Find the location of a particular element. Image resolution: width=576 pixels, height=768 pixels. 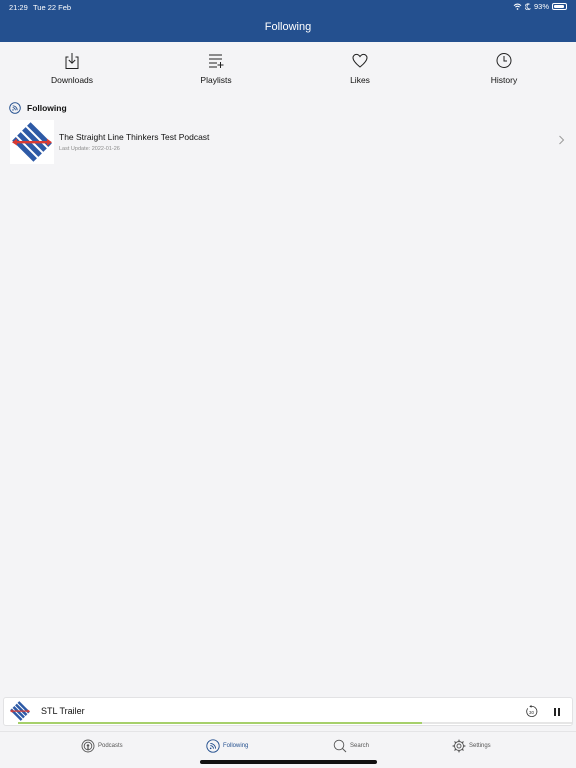

wifi-icon is located at coordinates (517, 6).